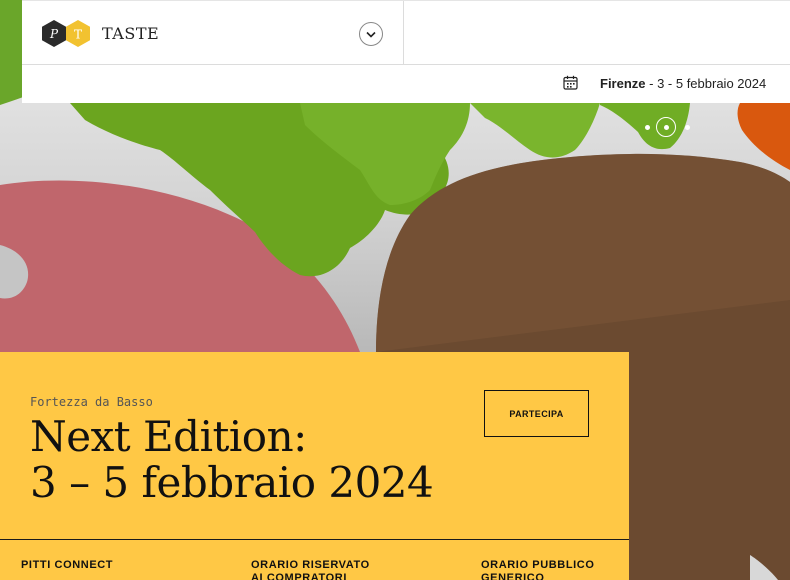 This screenshot has width=790, height=580. Describe the element at coordinates (213, 33) in the screenshot. I see `brand-area: P T TASTE` at that location.